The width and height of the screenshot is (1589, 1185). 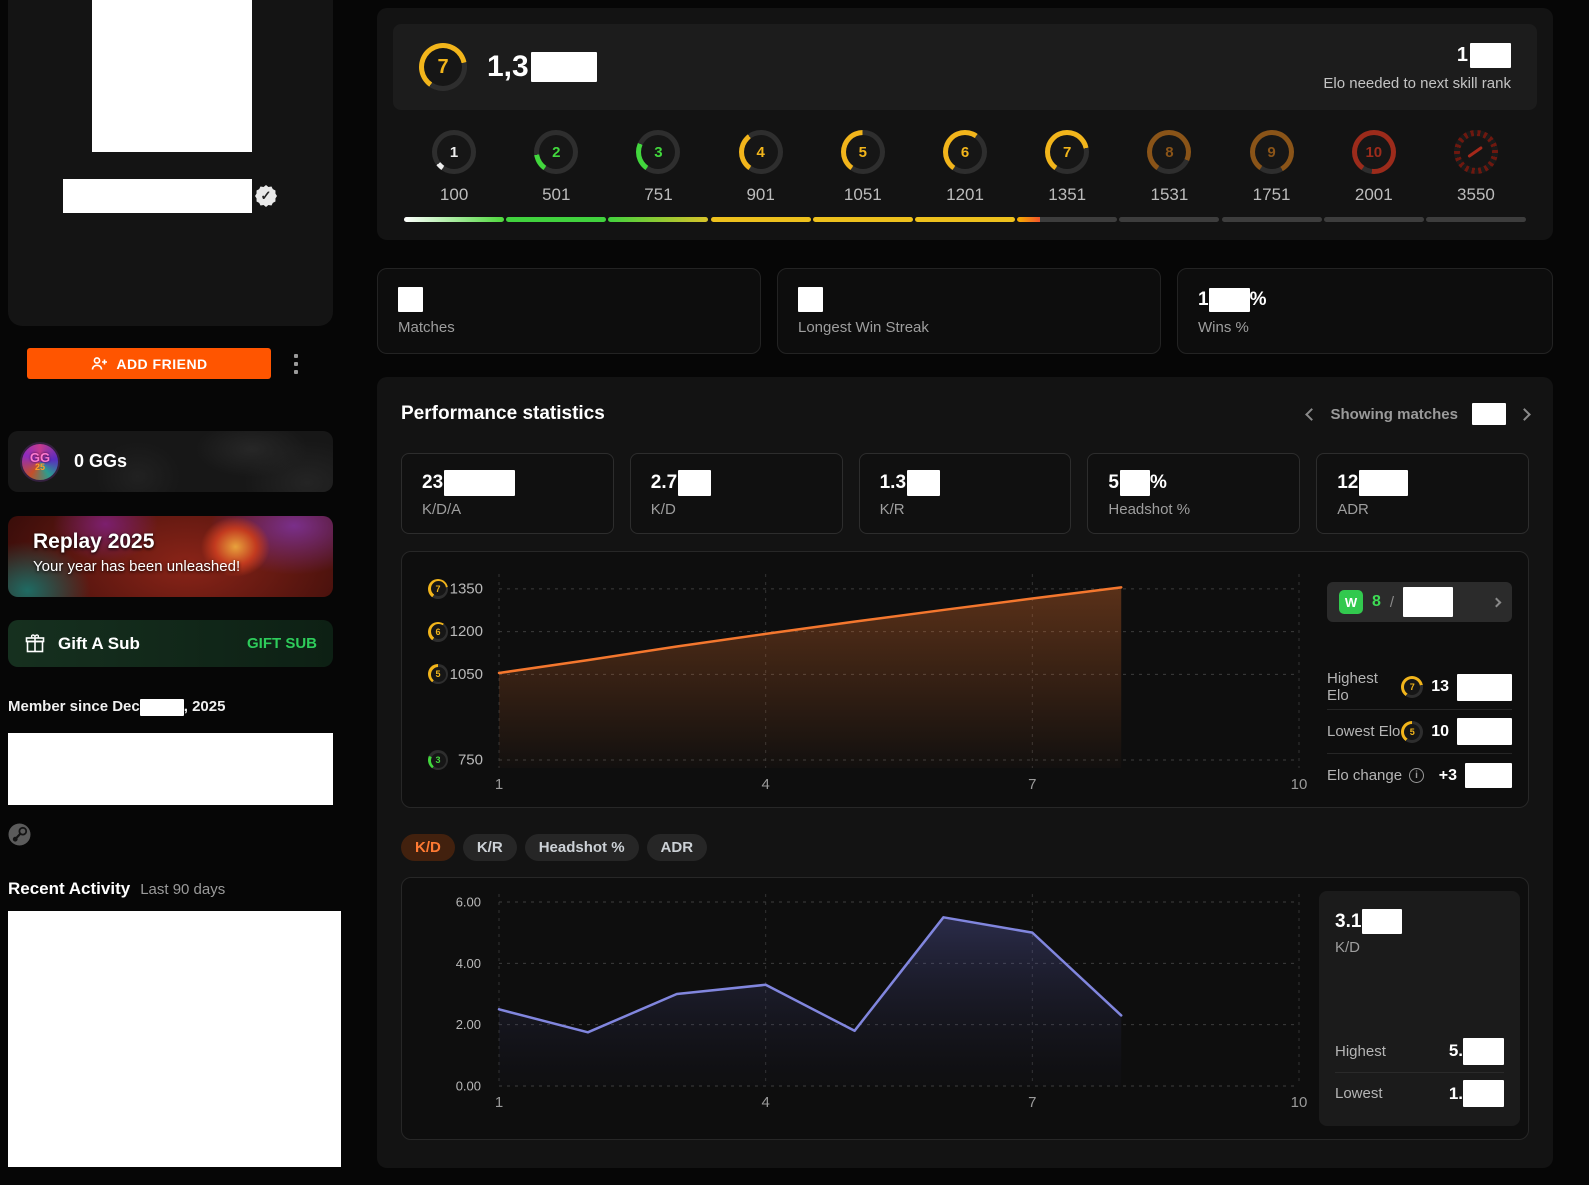 What do you see at coordinates (965, 847) in the screenshot?
I see `metric-tabs: K/D K/R Headshot % ADR` at bounding box center [965, 847].